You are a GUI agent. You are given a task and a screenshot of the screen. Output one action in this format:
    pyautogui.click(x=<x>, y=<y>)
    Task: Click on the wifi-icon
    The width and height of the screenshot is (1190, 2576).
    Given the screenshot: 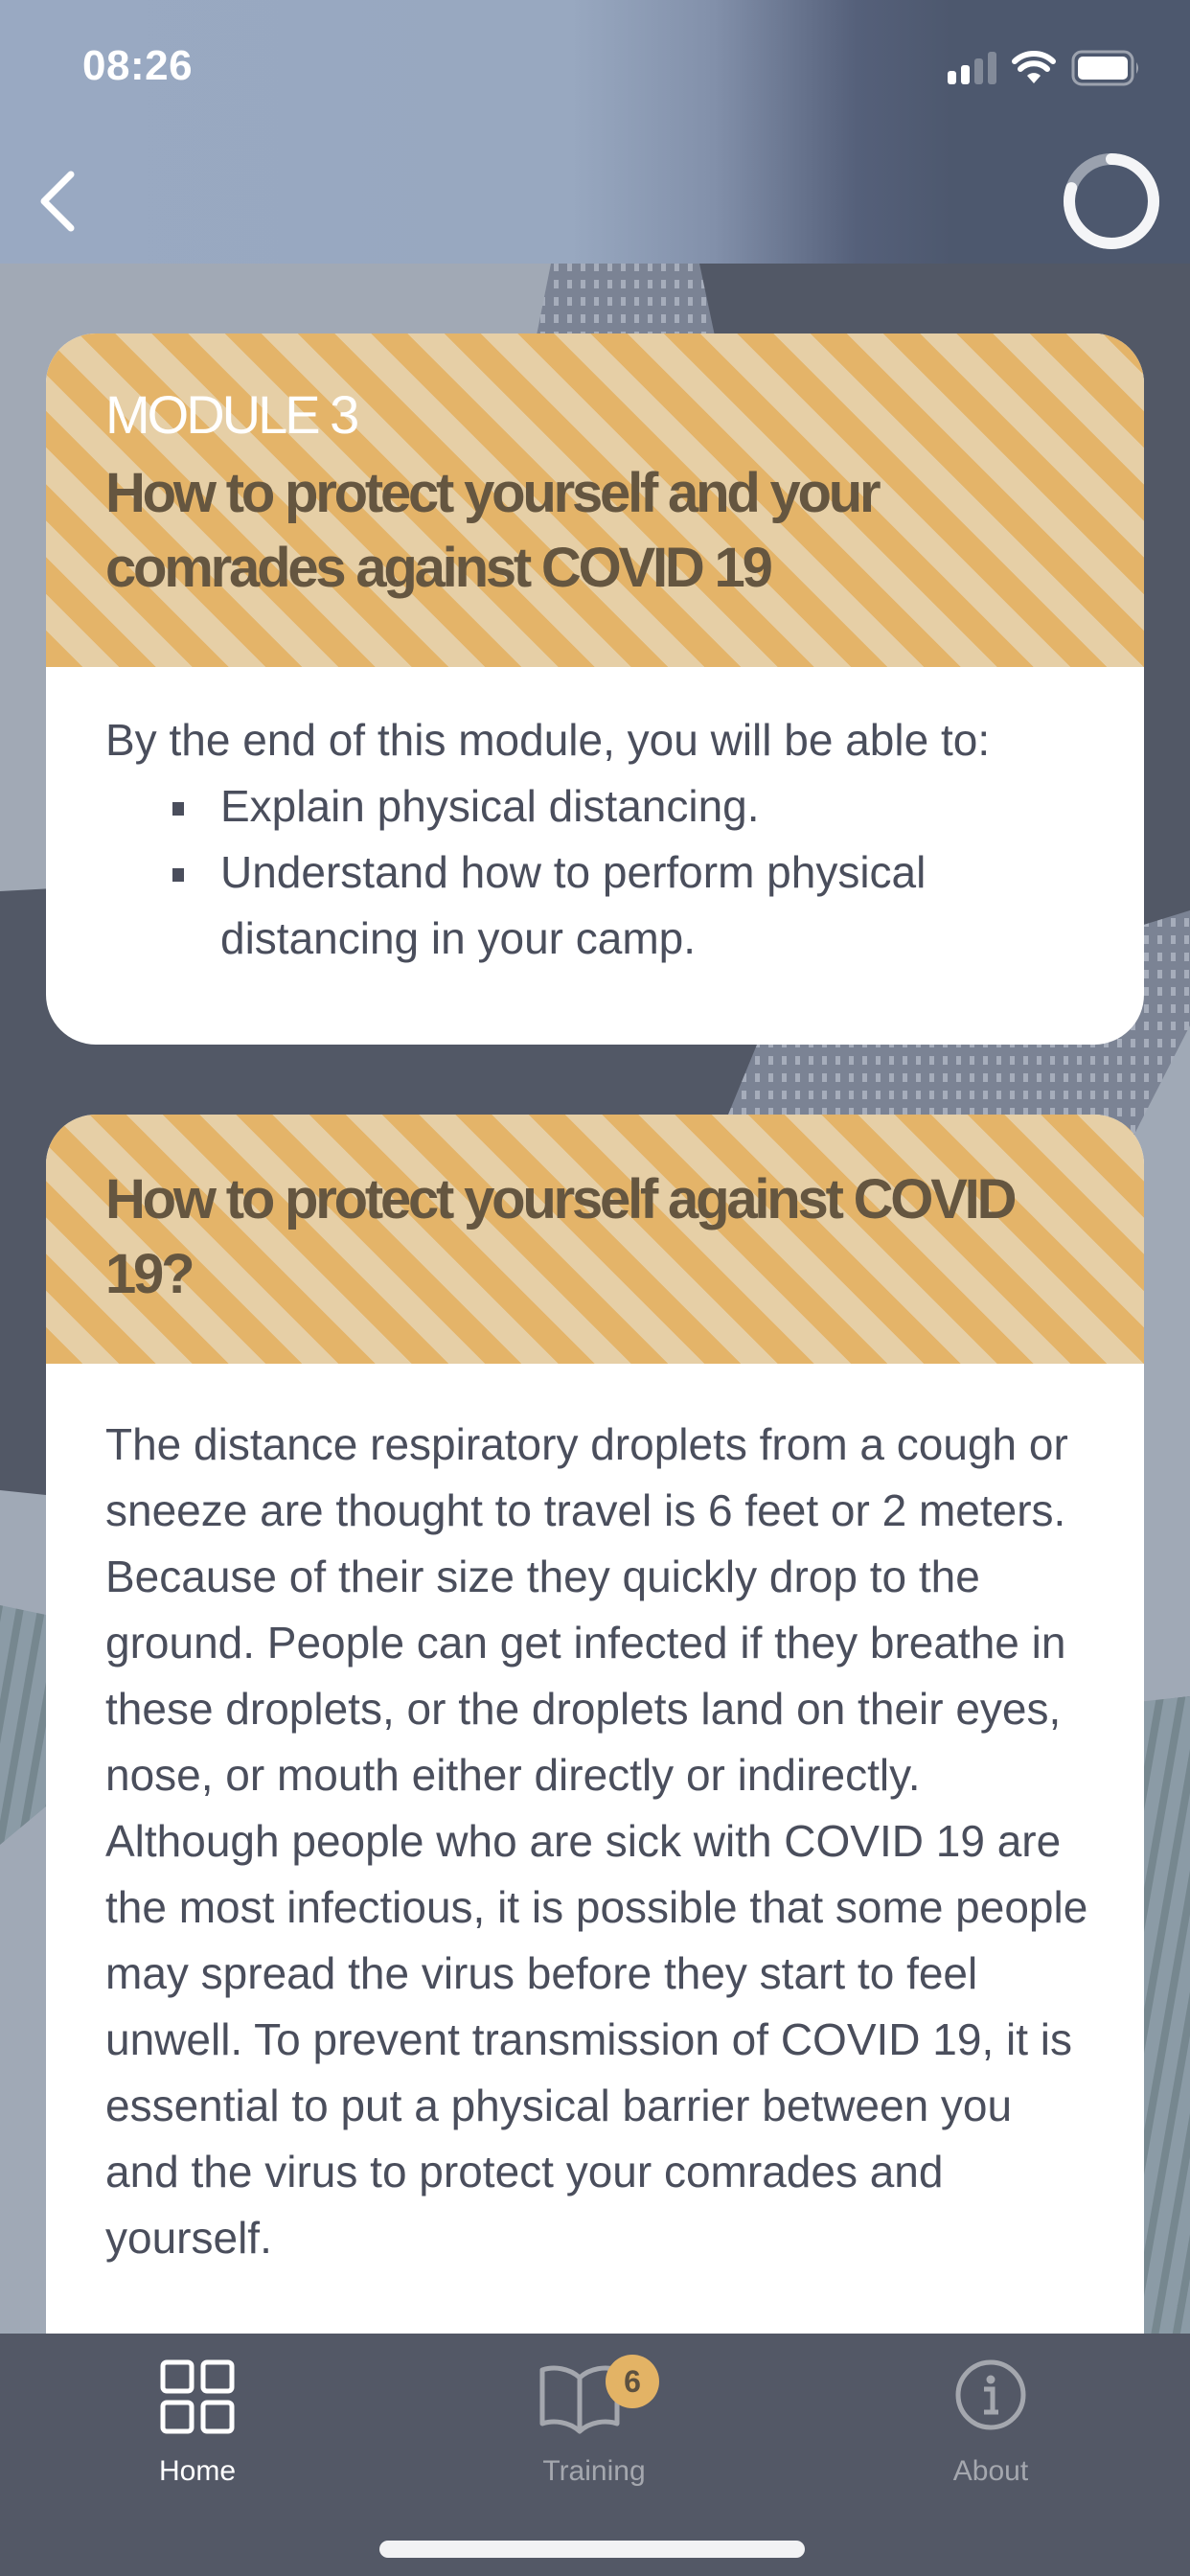 What is the action you would take?
    pyautogui.click(x=1034, y=67)
    